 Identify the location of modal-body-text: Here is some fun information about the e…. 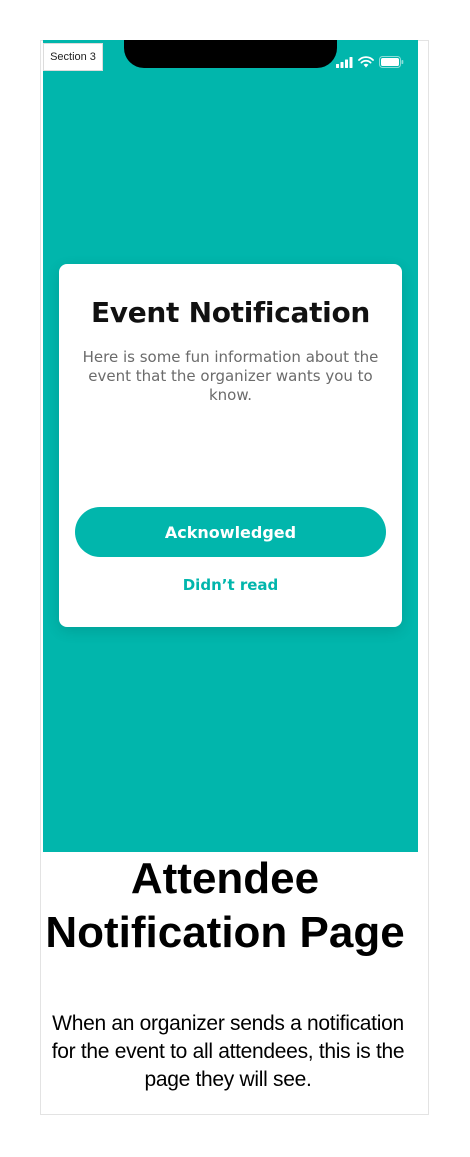
(230, 376).